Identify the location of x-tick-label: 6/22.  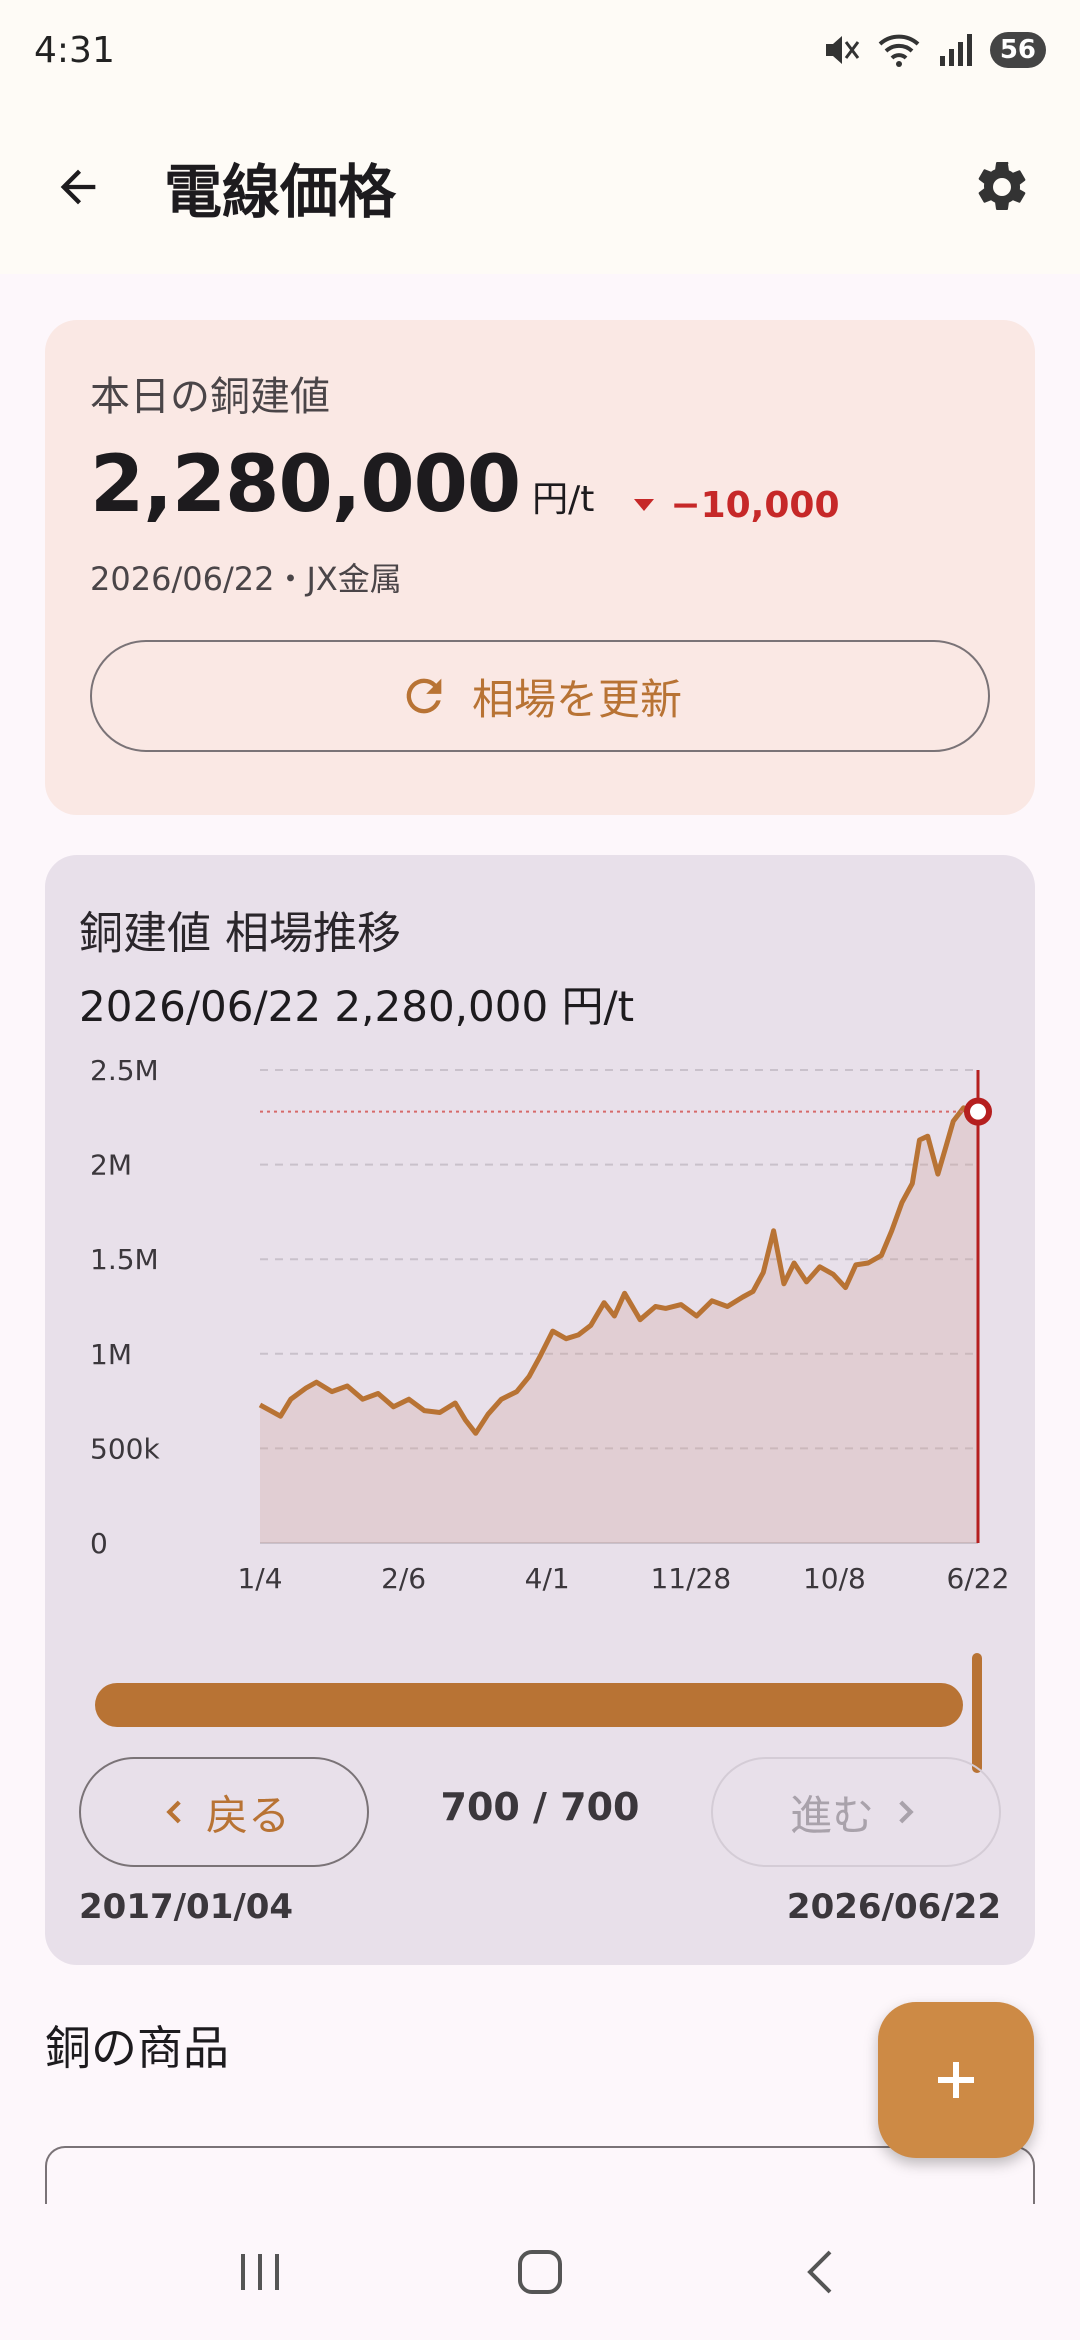
(978, 1578).